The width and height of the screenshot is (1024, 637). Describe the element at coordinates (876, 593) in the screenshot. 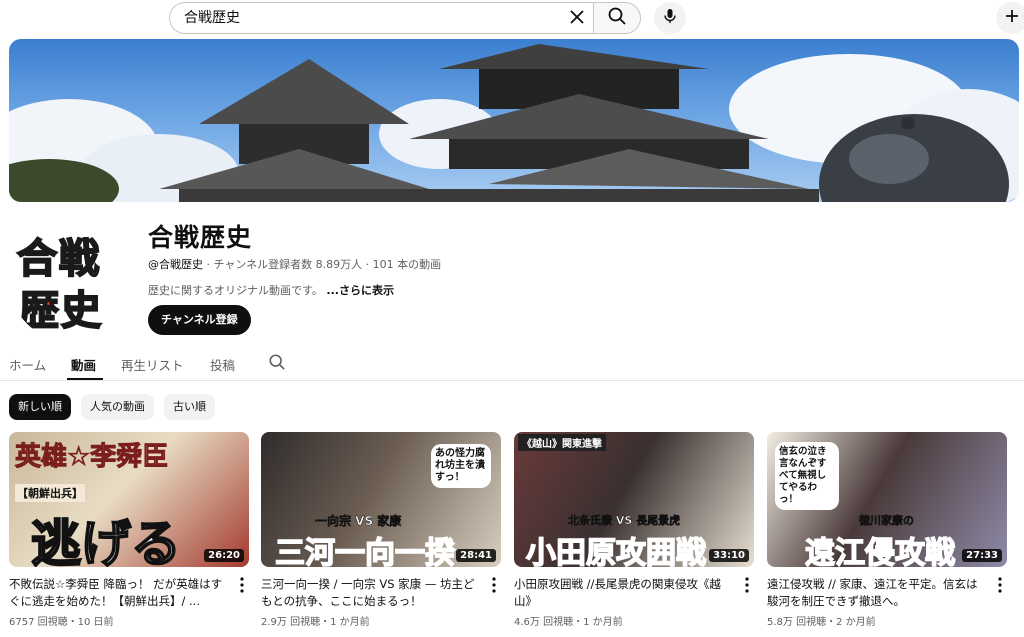

I see `video-title: 遠江侵攻戦 // 家康、遠江を平定。信玄は駿河を制圧できず撤退へ。` at that location.